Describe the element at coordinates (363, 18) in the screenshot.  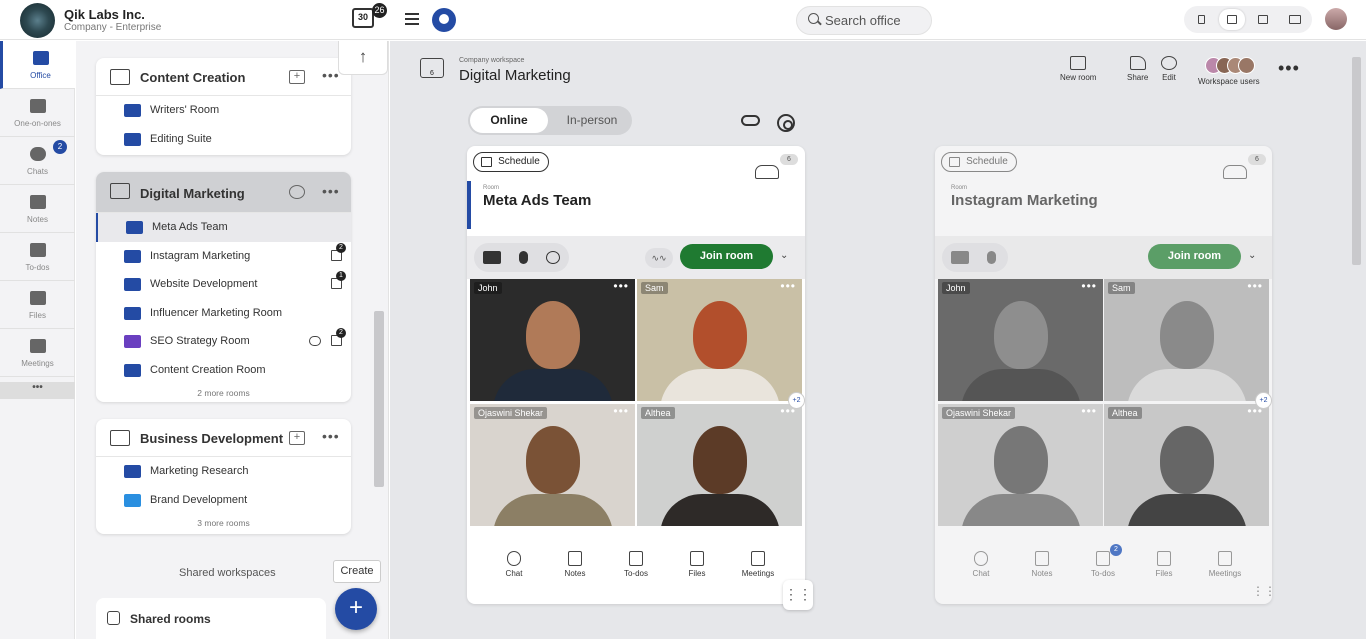
I see `calendar-icon: 30` at that location.